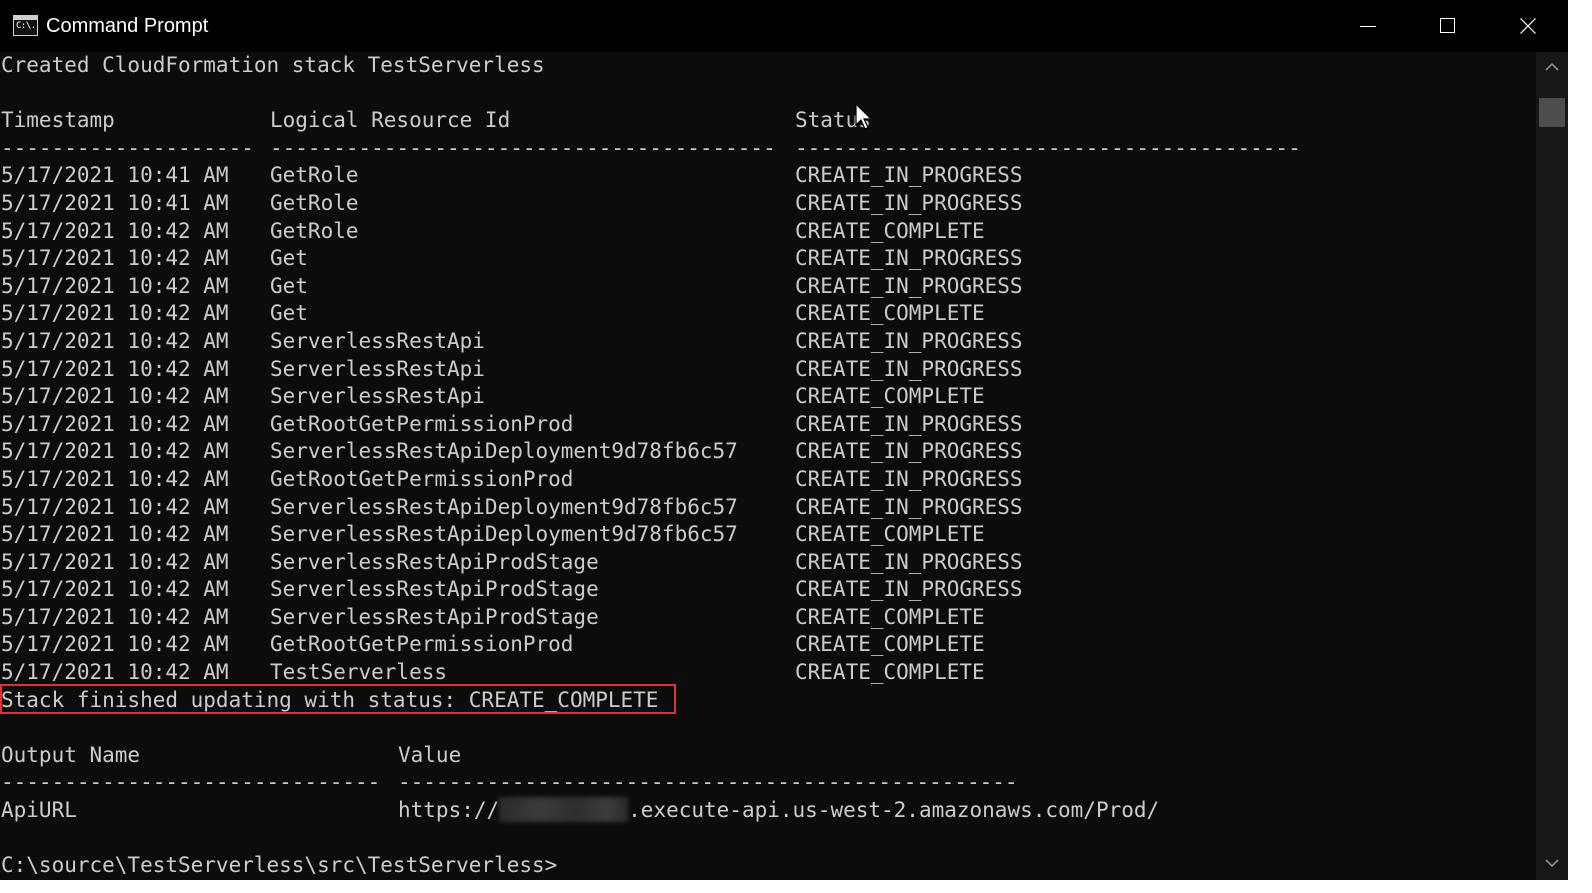  What do you see at coordinates (1552, 466) in the screenshot?
I see `vertical-scrollbar` at bounding box center [1552, 466].